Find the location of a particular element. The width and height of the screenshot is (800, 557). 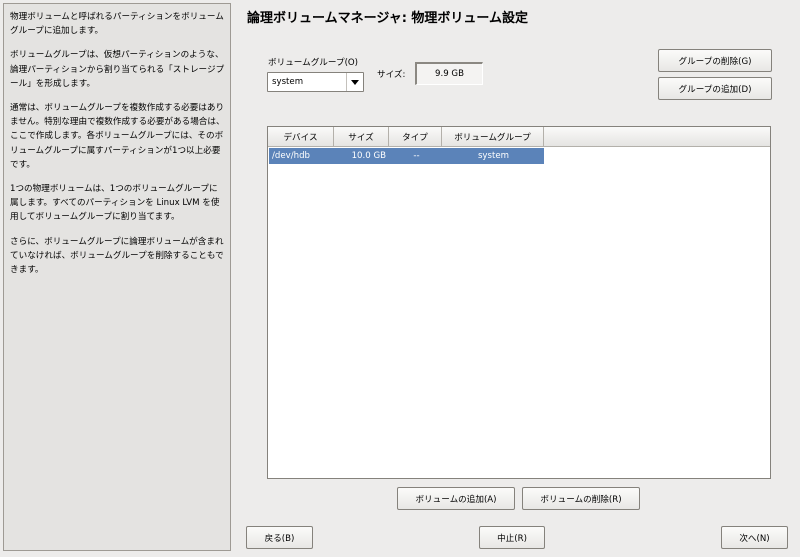

column-header-device: デバイス is located at coordinates (301, 137).